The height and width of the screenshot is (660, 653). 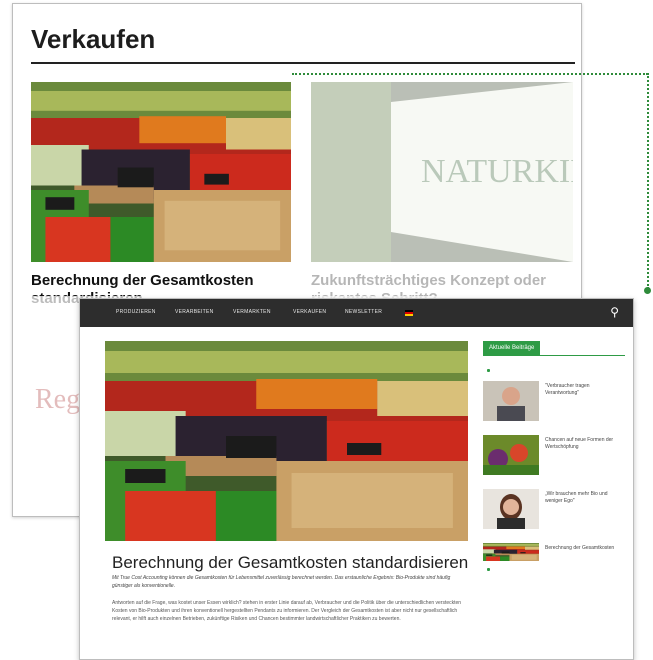 What do you see at coordinates (252, 312) in the screenshot?
I see `nav-vermarkten: VERMARKTEN` at bounding box center [252, 312].